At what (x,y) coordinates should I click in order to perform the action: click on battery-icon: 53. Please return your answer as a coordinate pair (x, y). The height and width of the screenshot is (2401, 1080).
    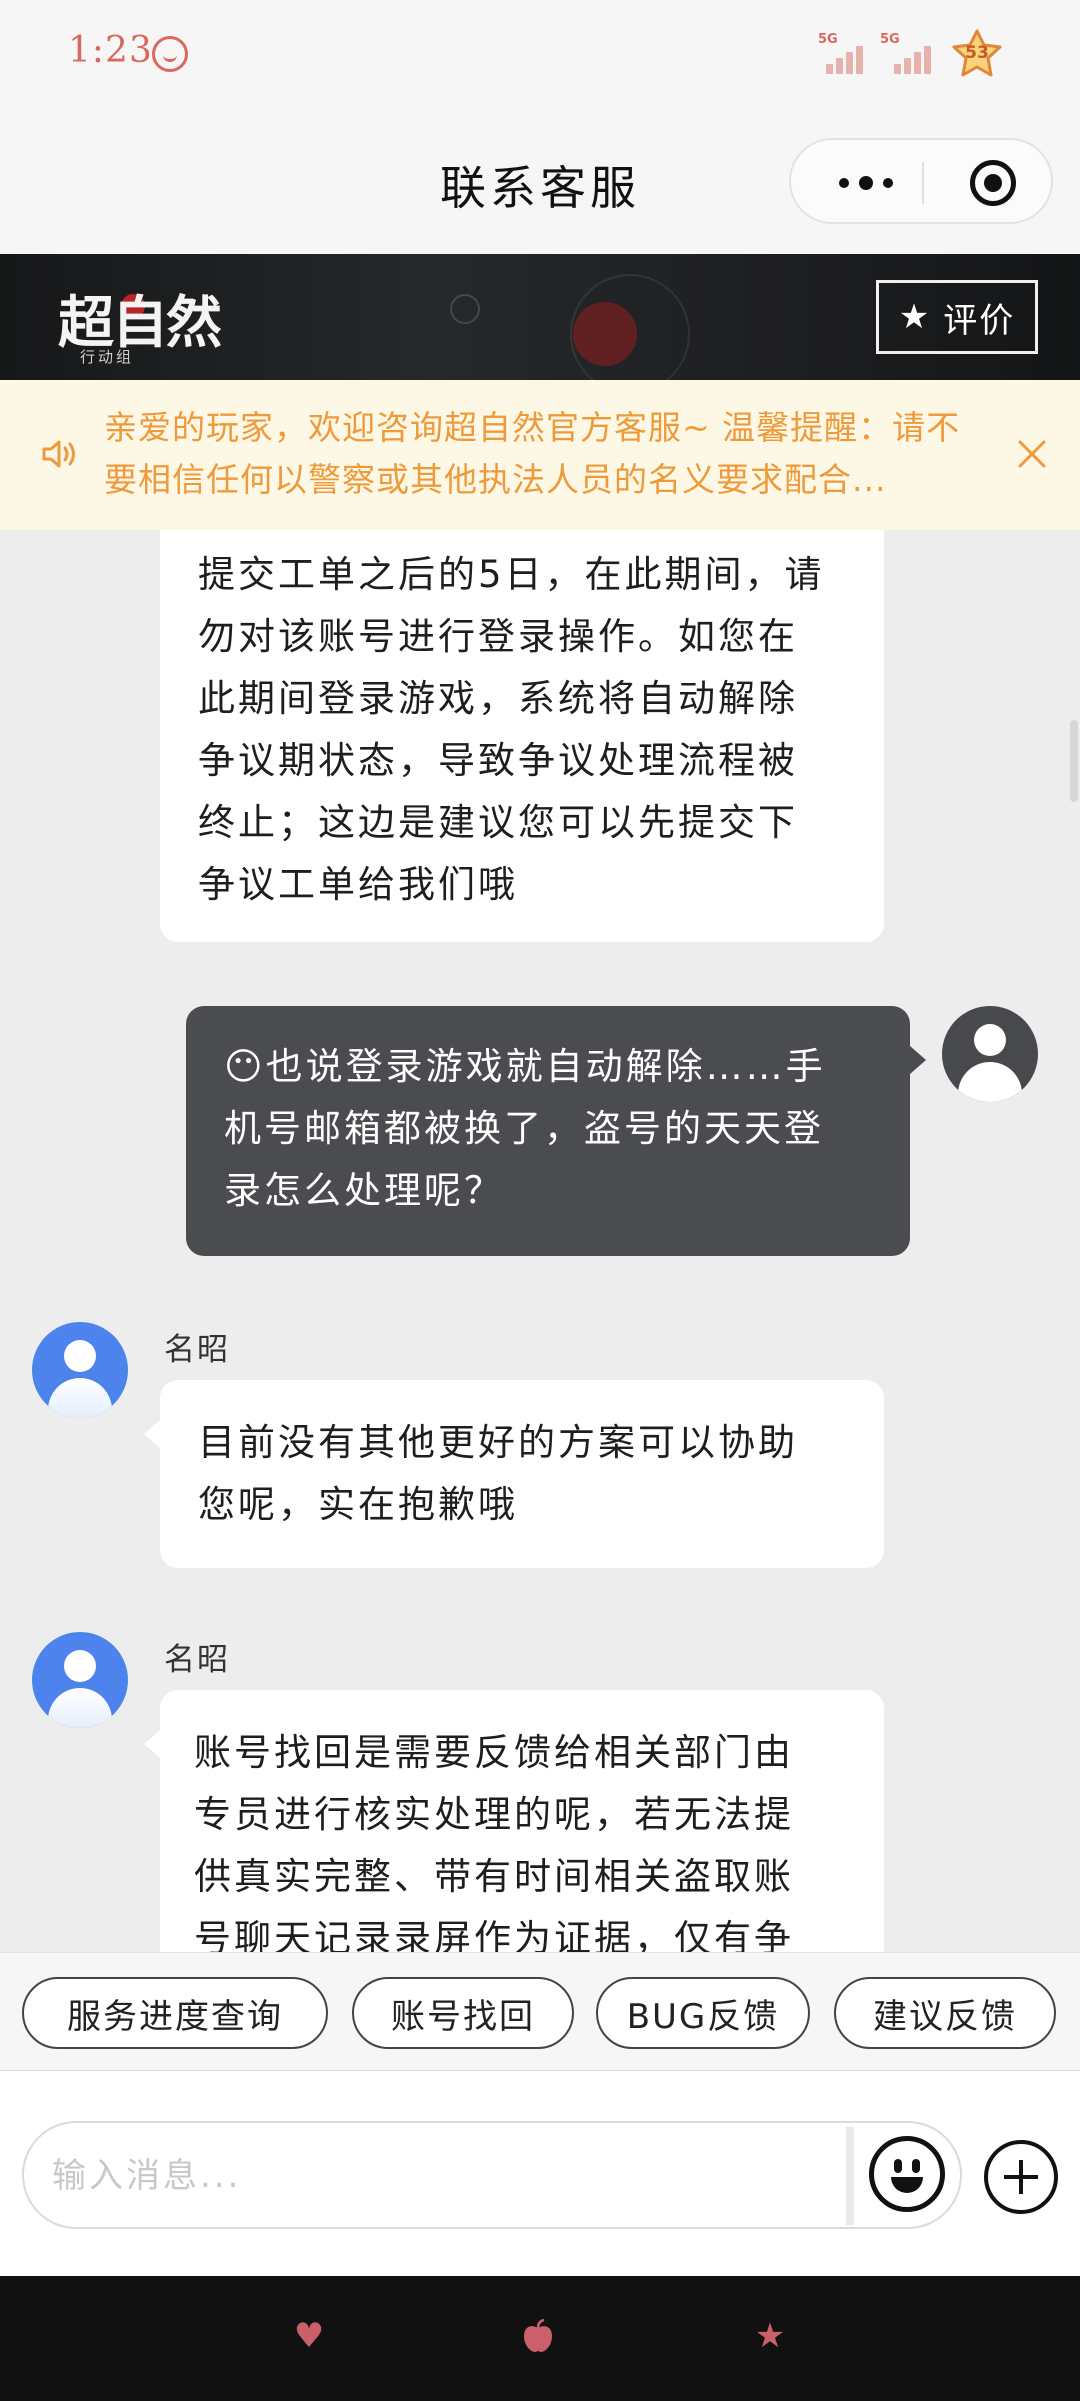
    Looking at the image, I should click on (977, 54).